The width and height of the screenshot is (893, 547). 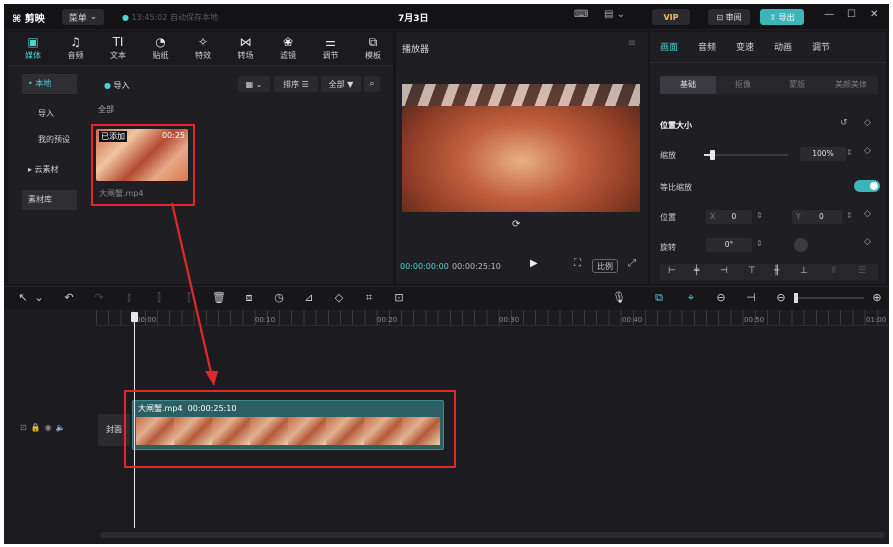 I want to click on scale-slider-knob, so click(x=713, y=155).